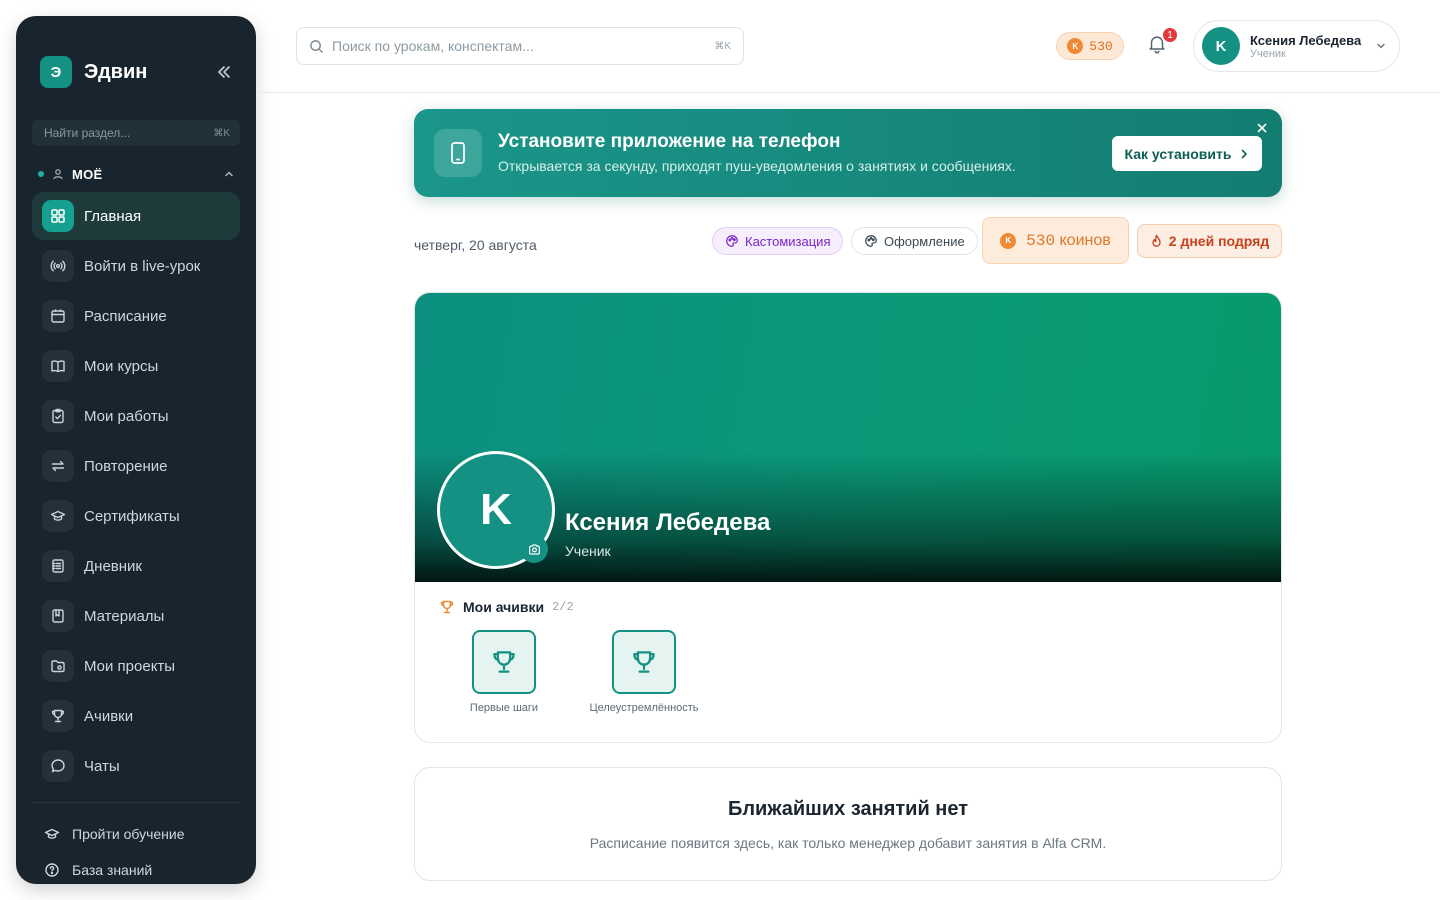 The image size is (1440, 900). I want to click on achievement-label: Первые шаги, so click(504, 708).